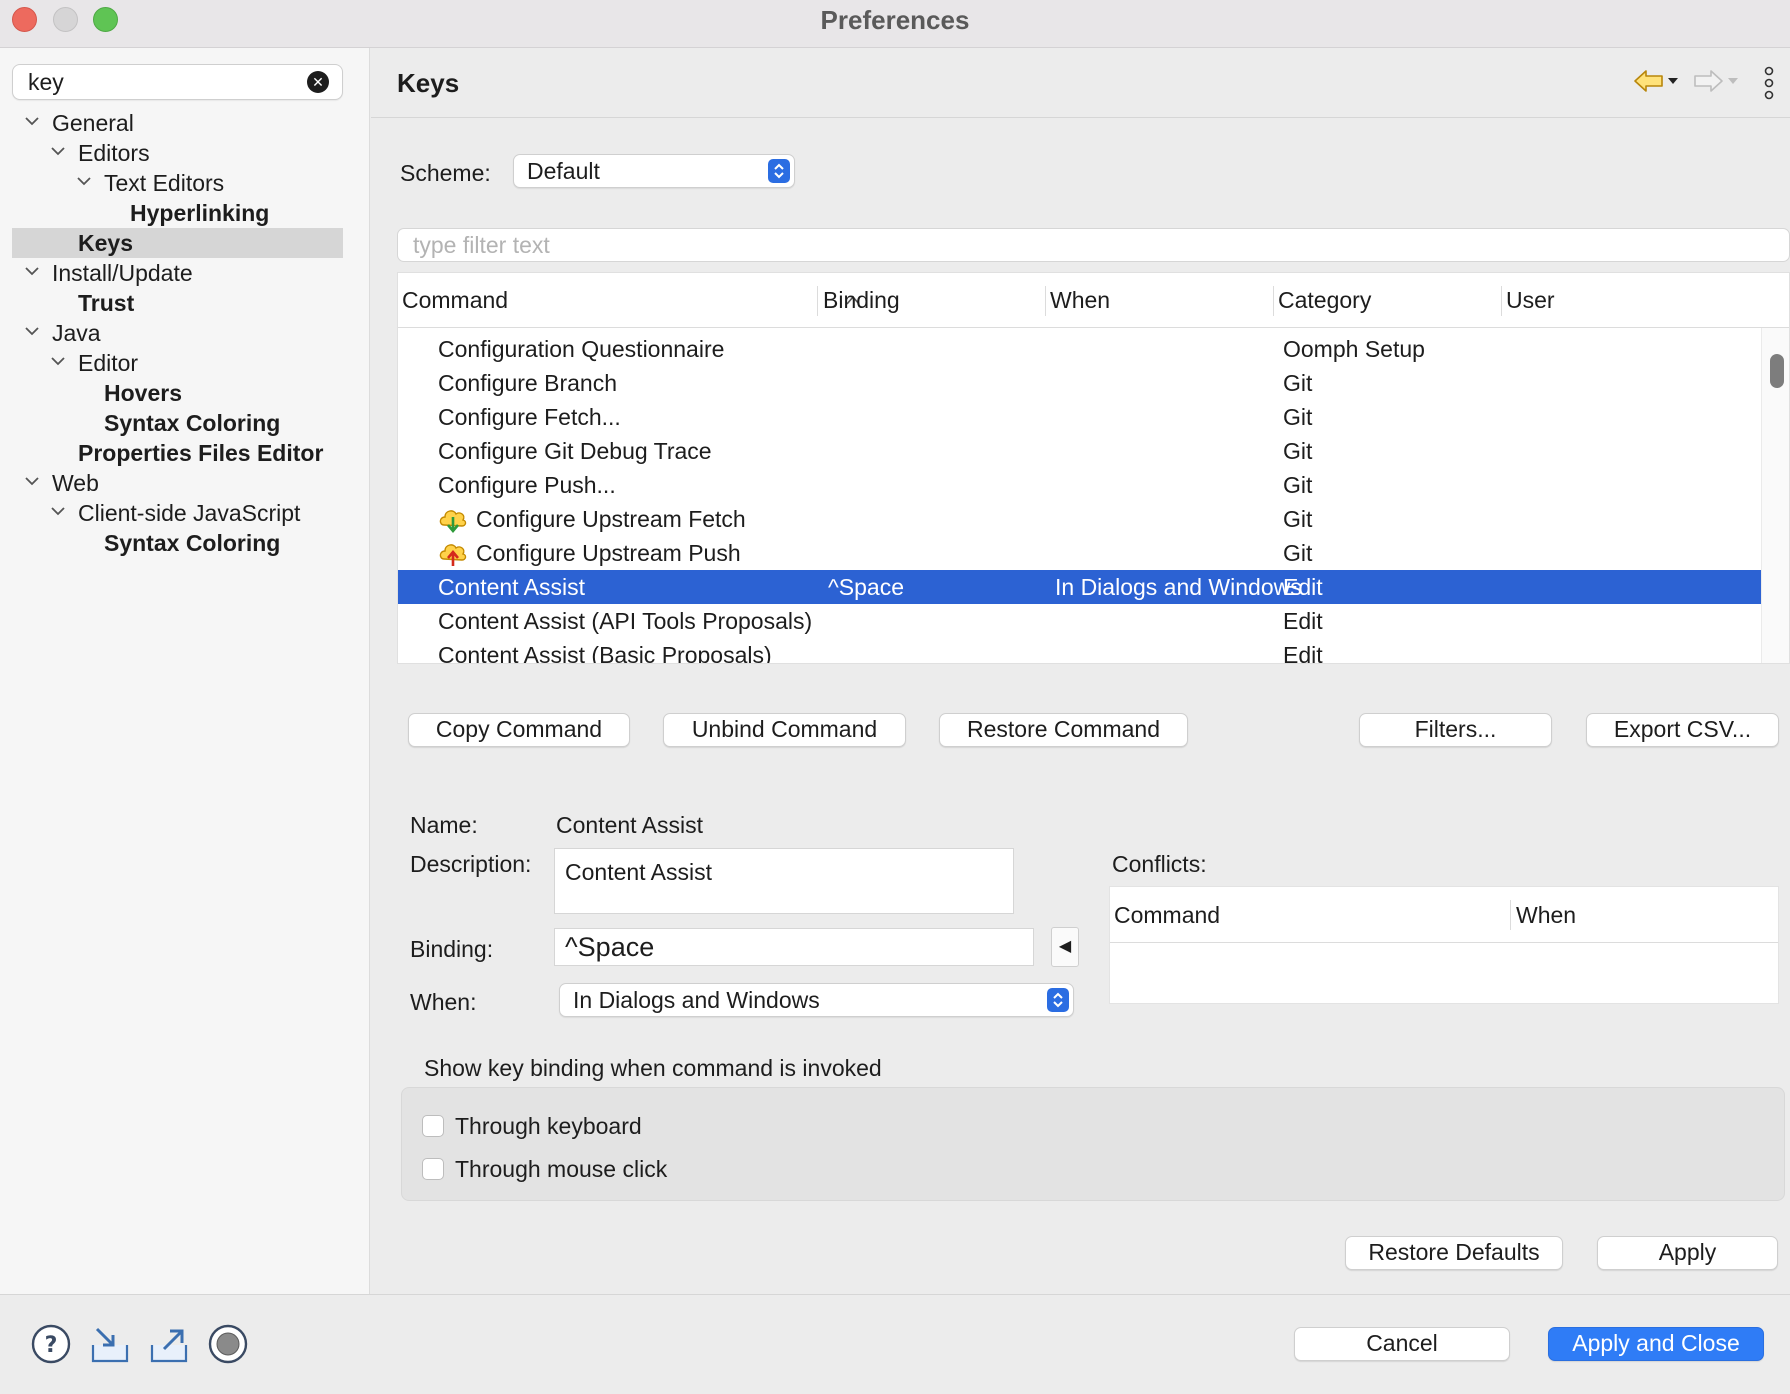 The height and width of the screenshot is (1394, 1790). I want to click on table-row: Configure Upstream Push Git, so click(1080, 553).